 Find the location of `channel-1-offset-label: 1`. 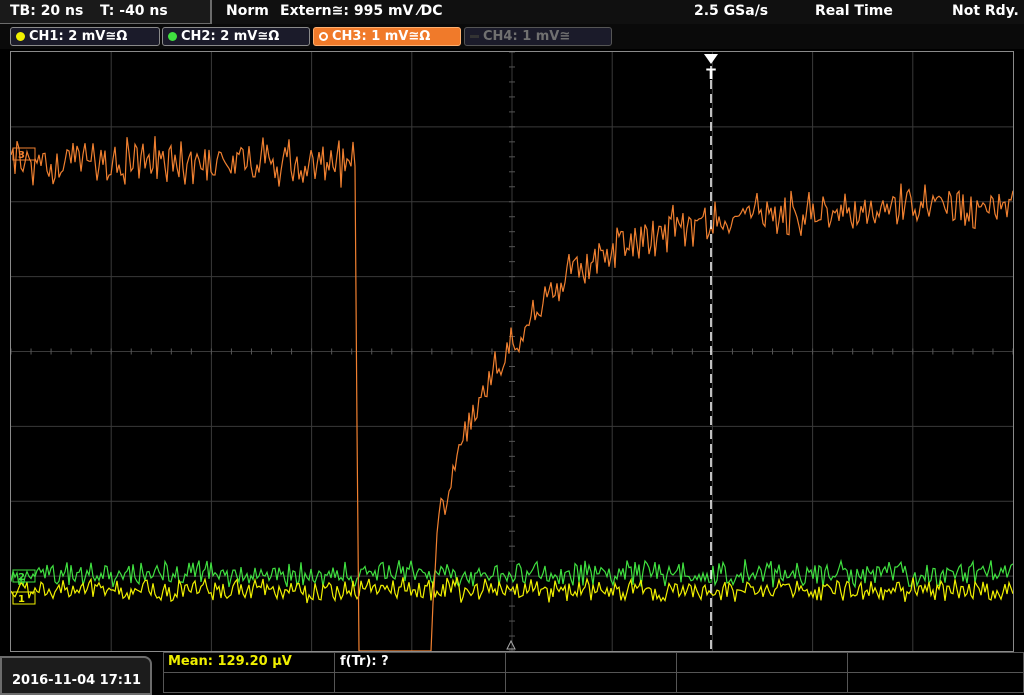

channel-1-offset-label: 1 is located at coordinates (21, 599).